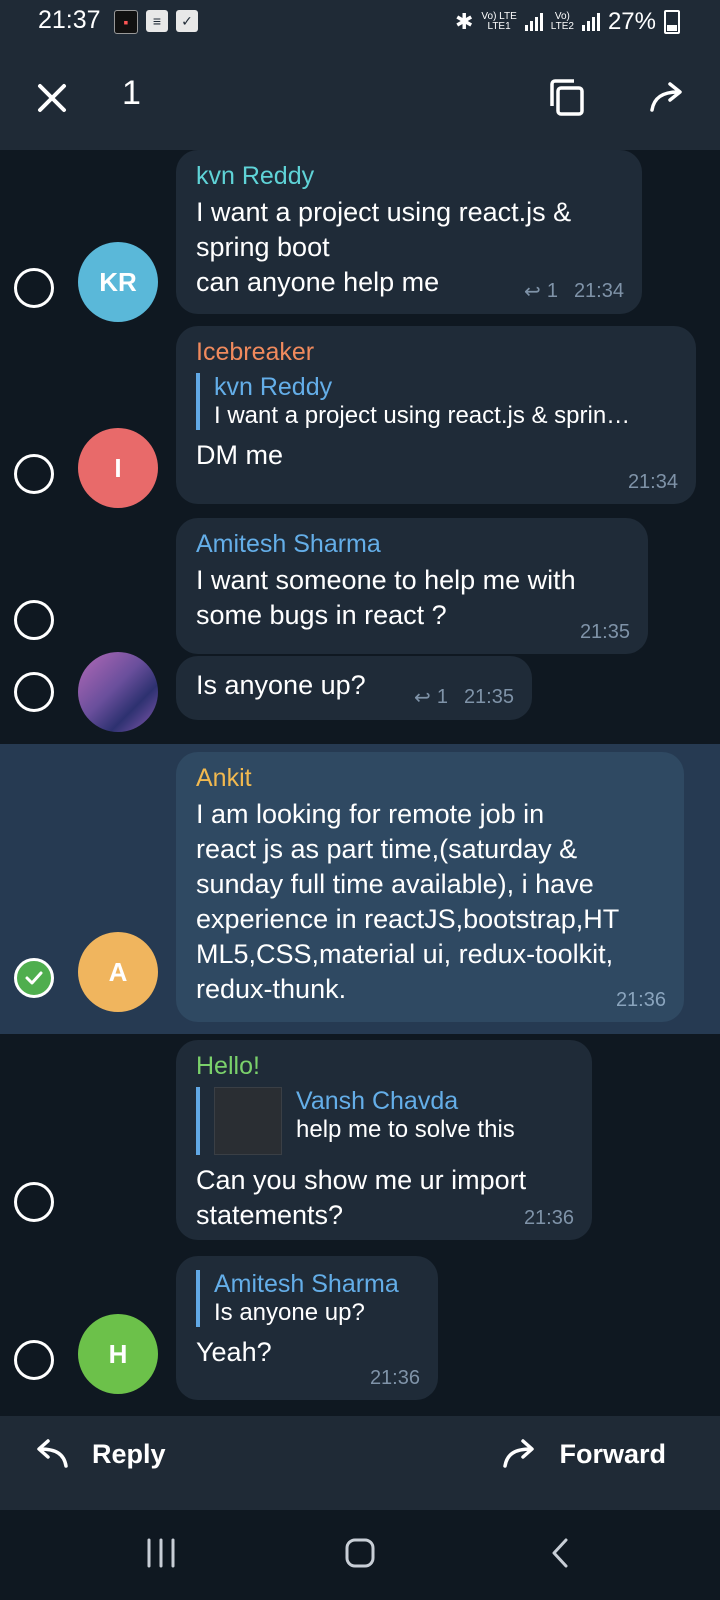  What do you see at coordinates (255, 352) in the screenshot?
I see `sender-name: Icebreaker` at bounding box center [255, 352].